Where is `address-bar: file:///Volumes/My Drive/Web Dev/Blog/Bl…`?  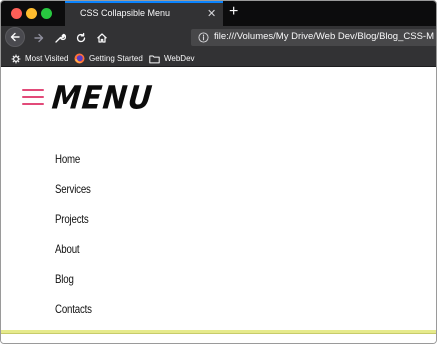
address-bar: file:///Volumes/My Drive/Web Dev/Blog/Bl… is located at coordinates (313, 37).